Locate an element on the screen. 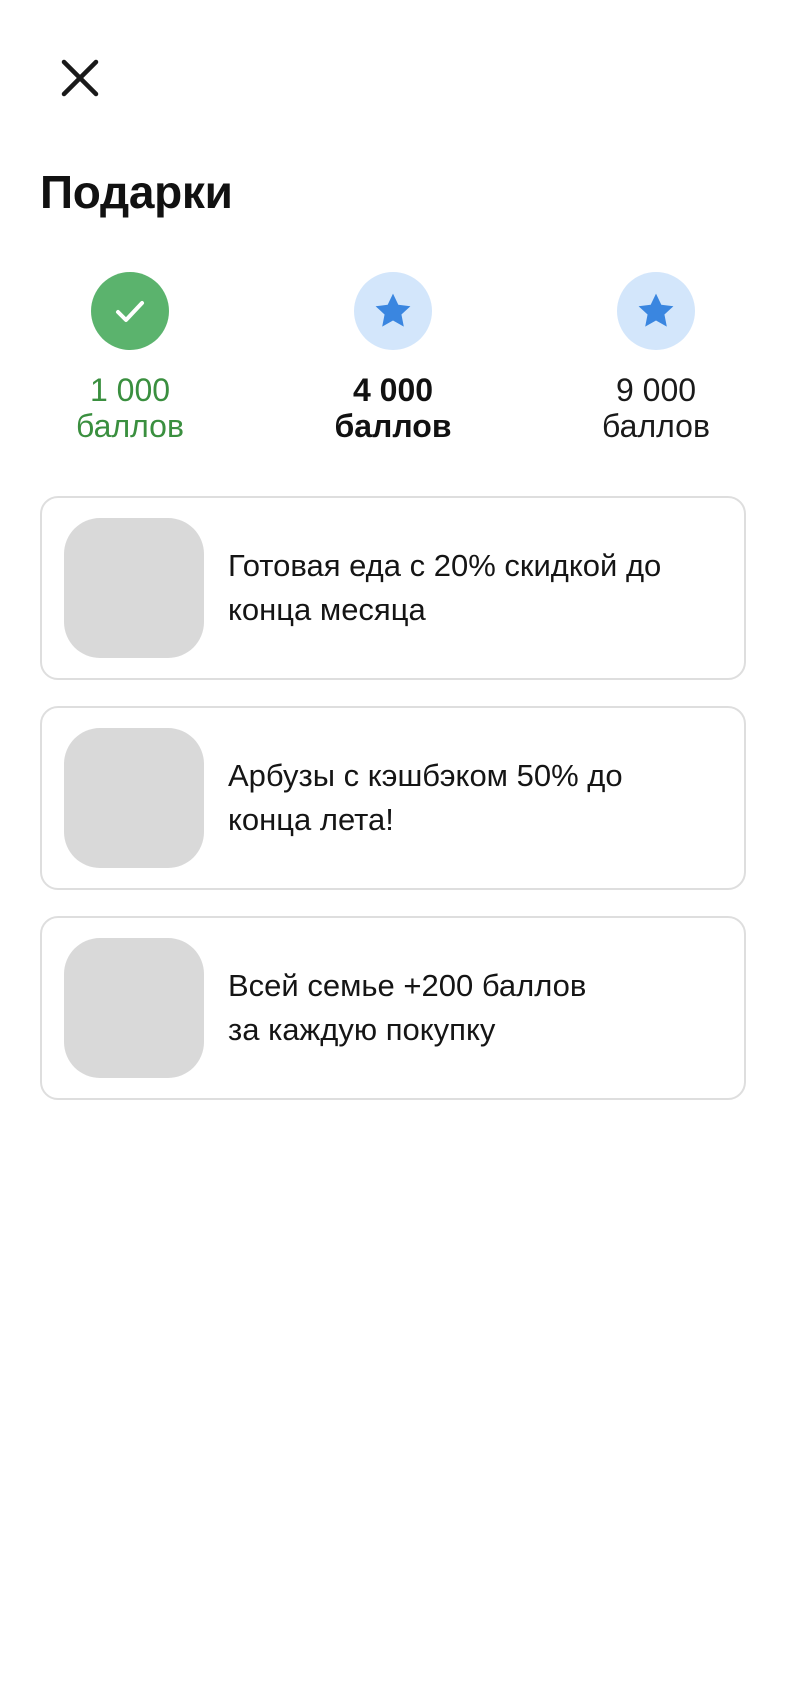 Image resolution: width=786 pixels, height=1704 pixels. level-9000: 9 000 баллов is located at coordinates (656, 358).